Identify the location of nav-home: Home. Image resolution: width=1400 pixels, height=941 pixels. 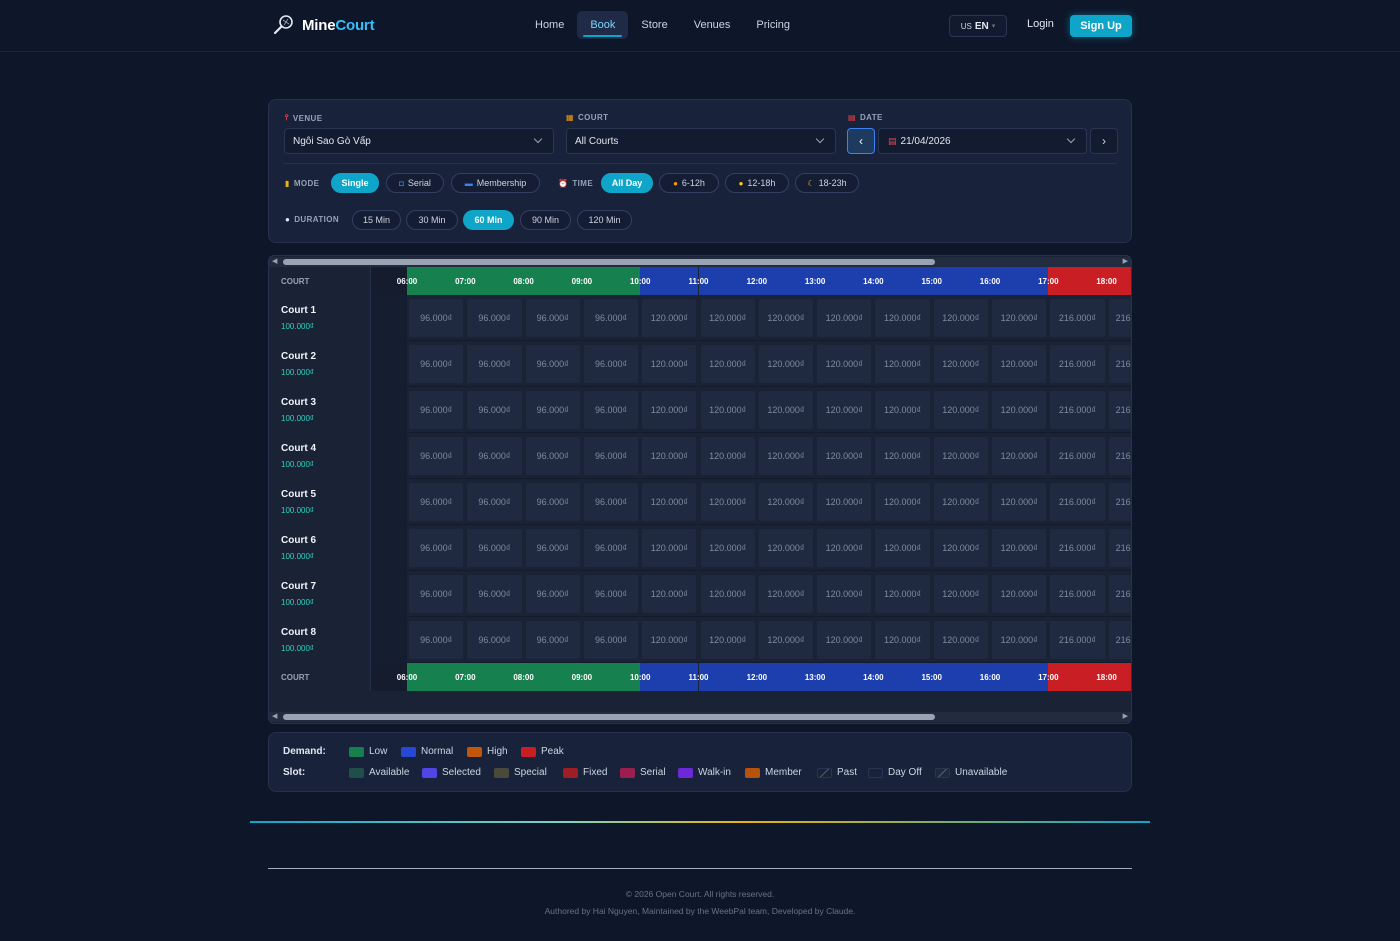
(549, 25).